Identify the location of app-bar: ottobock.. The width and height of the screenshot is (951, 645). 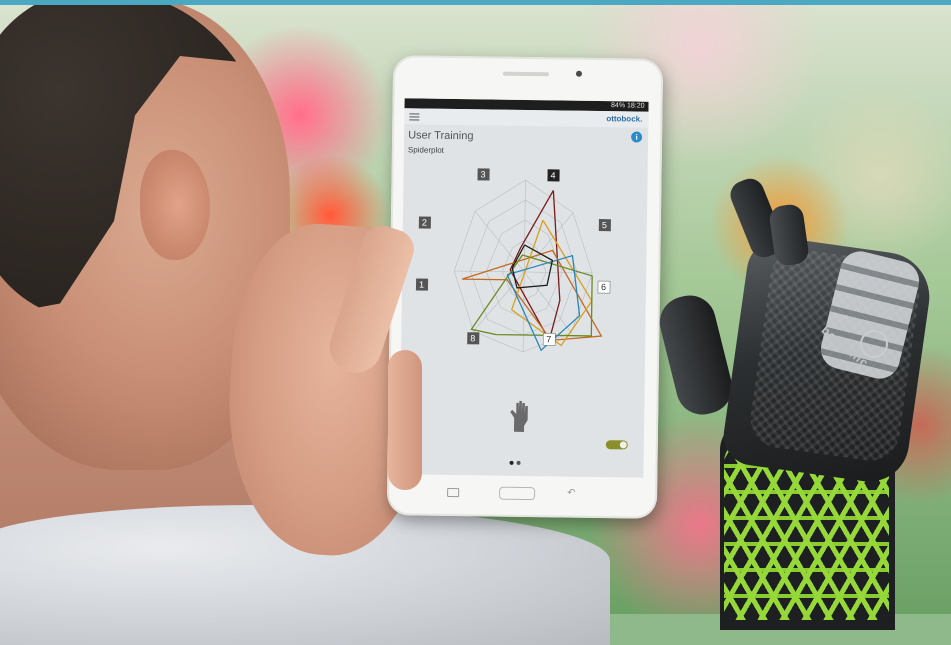
(526, 118).